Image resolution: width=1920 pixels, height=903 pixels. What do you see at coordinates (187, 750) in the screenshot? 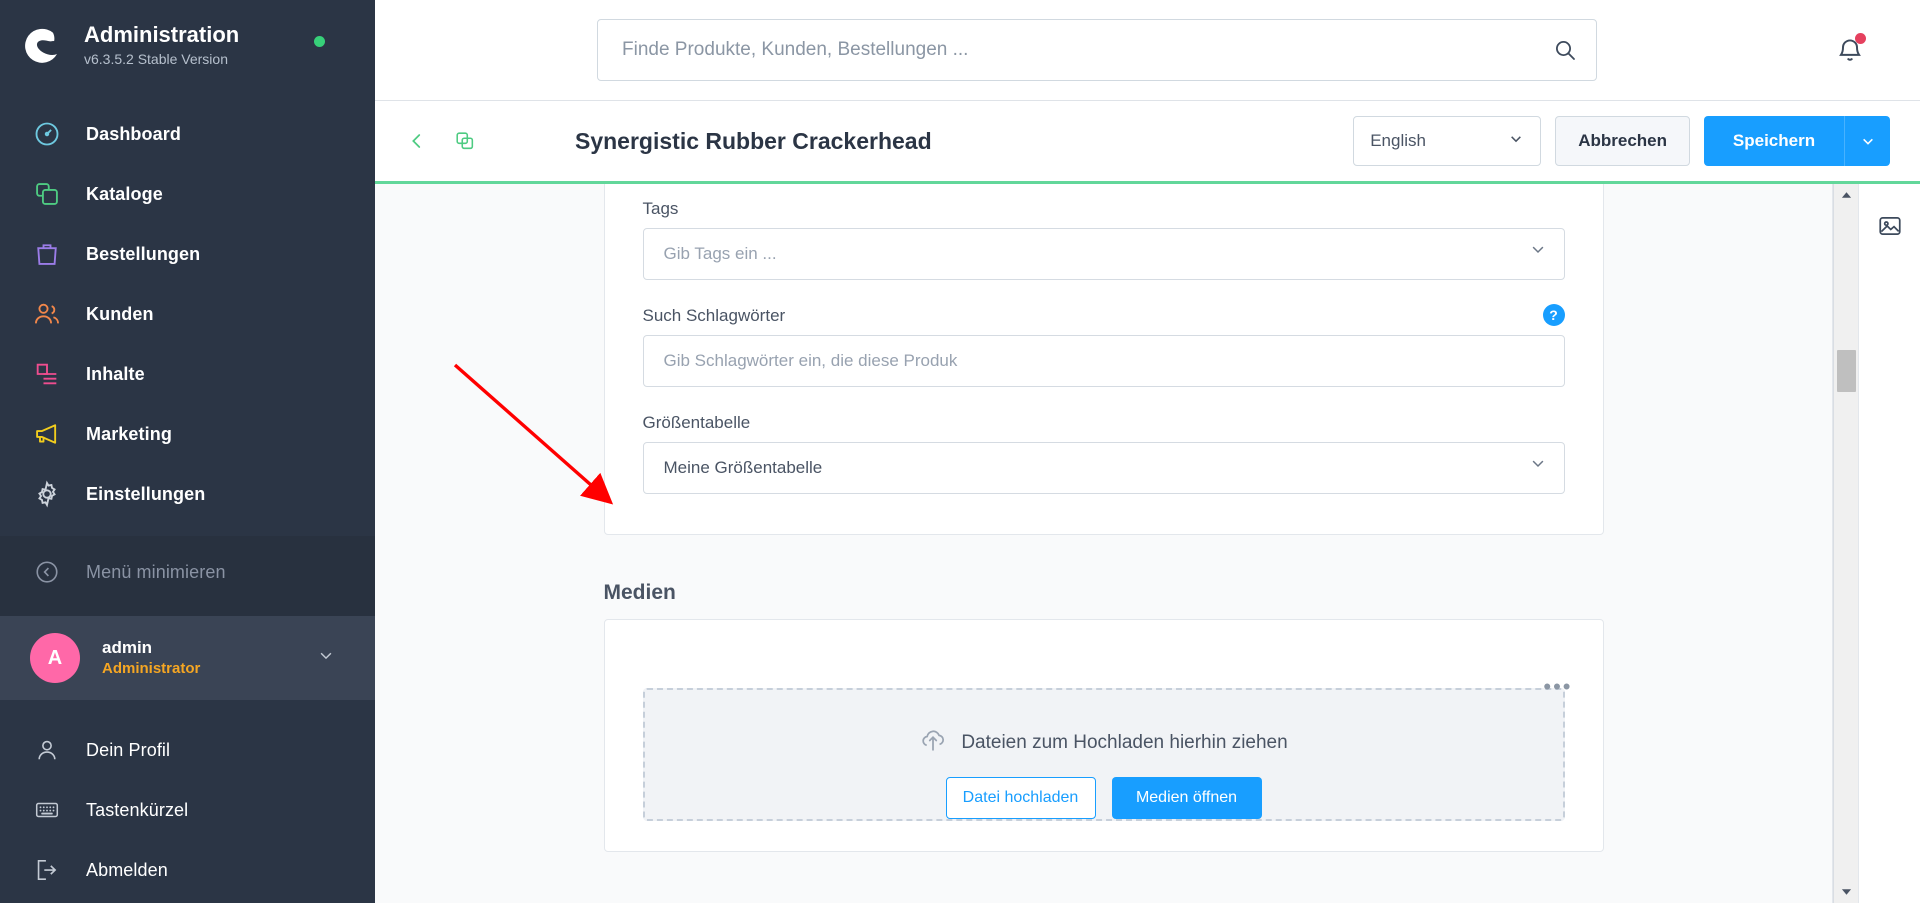
I see `sidebar-item-profil: Dein Profil` at bounding box center [187, 750].